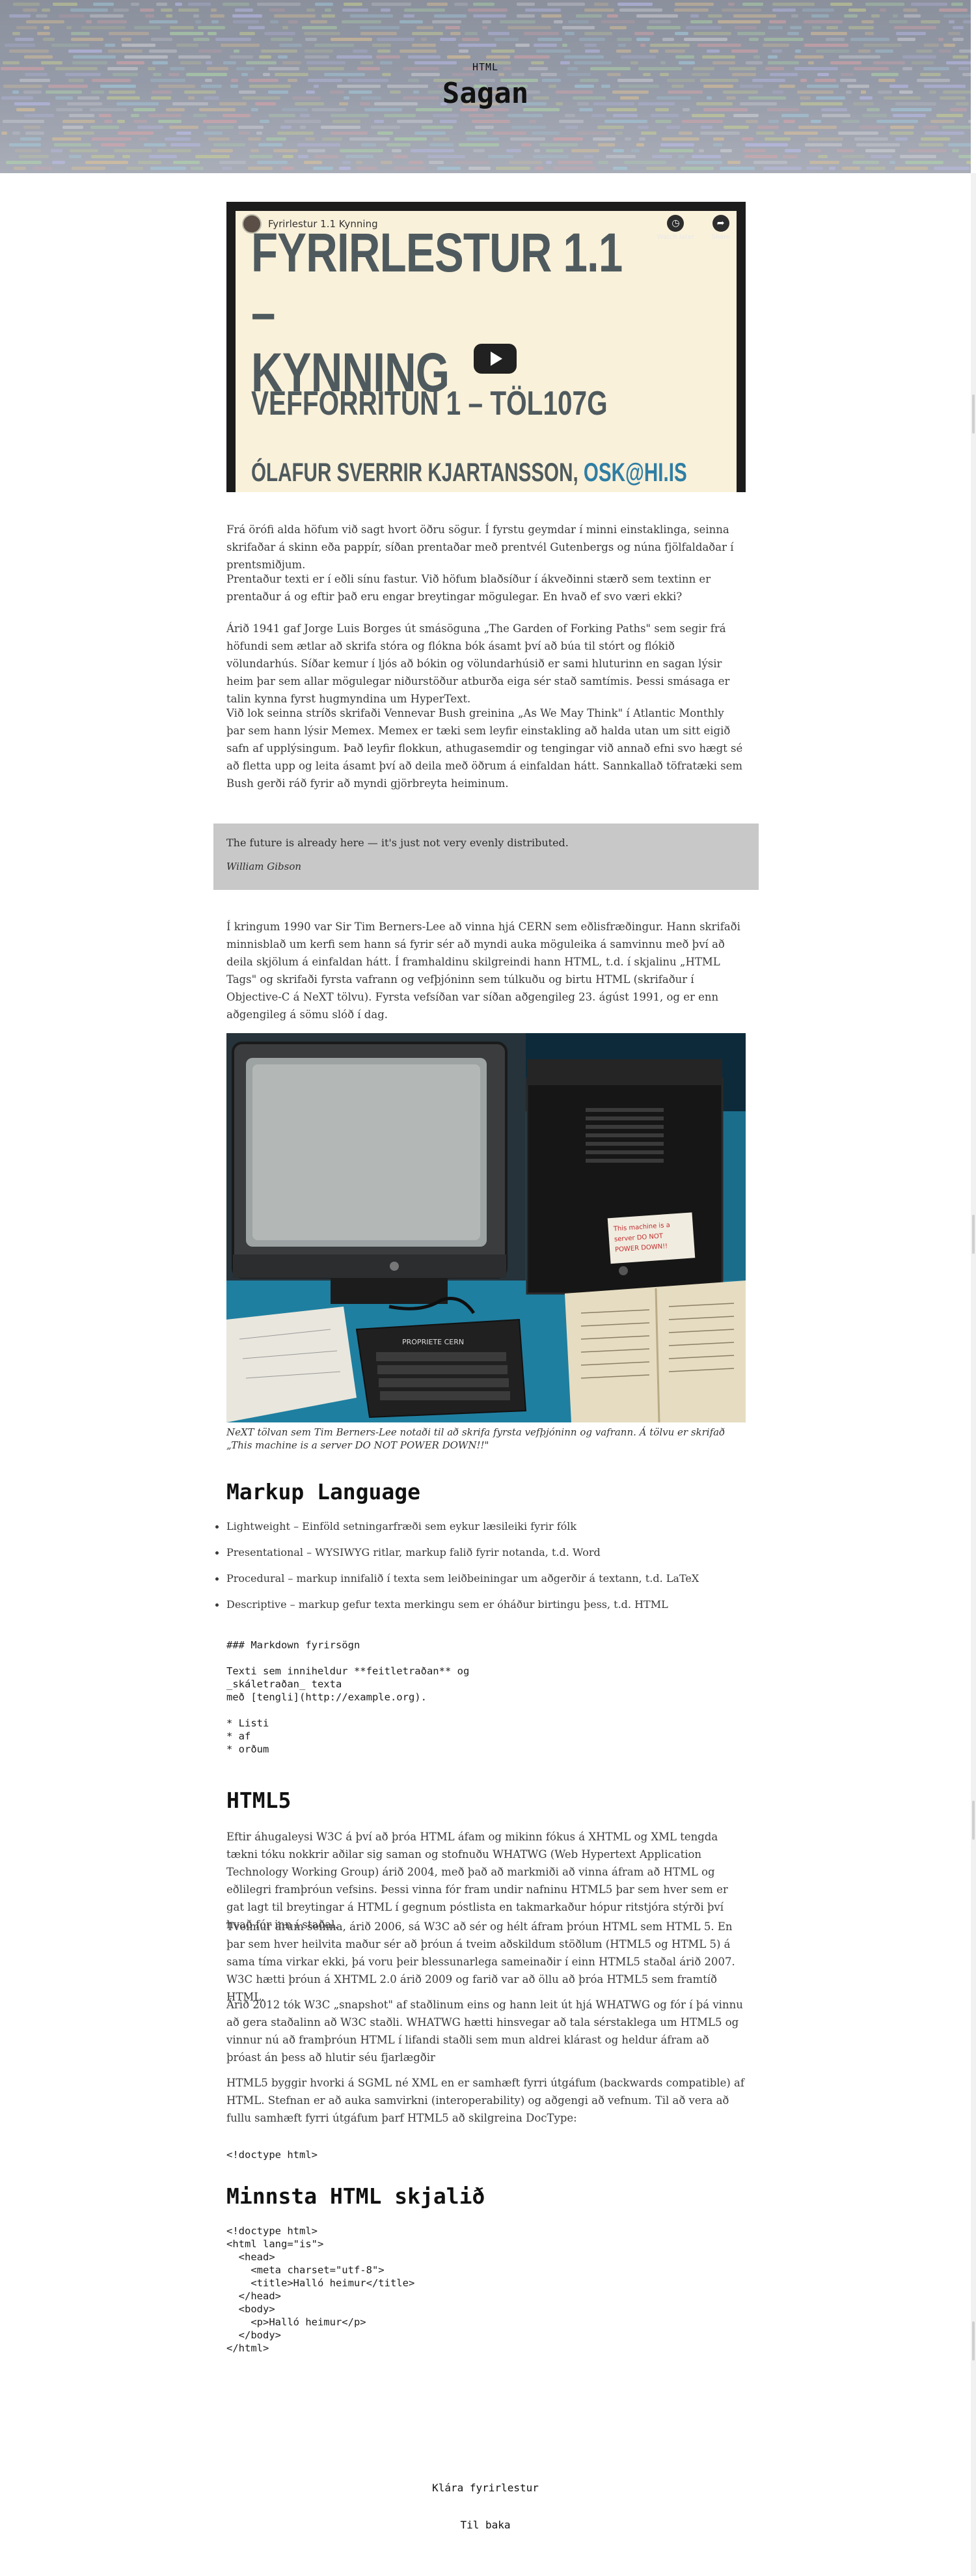 This screenshot has height=2576, width=976. I want to click on slide-author-name: ÓLAFUR SVERRIR KJARTANSSON,, so click(417, 472).